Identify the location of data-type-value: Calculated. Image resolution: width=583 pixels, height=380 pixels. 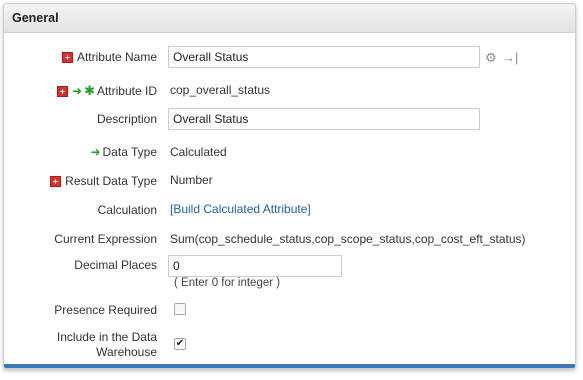
(198, 152).